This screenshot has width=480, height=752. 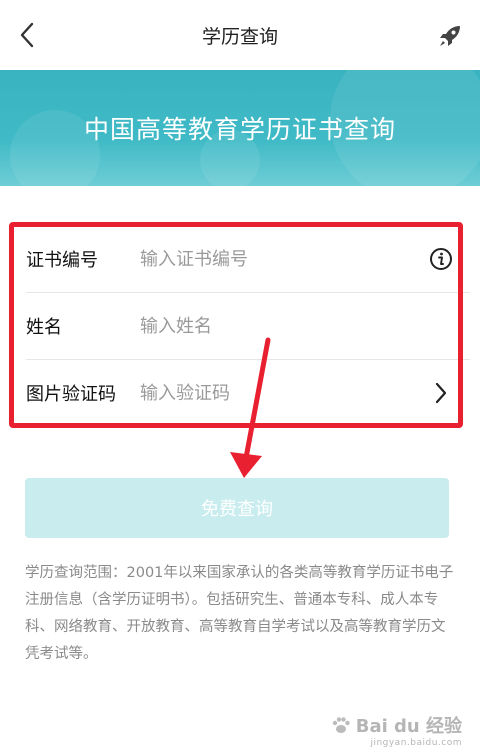 I want to click on certificate-number-label: 证书编号, so click(x=62, y=260).